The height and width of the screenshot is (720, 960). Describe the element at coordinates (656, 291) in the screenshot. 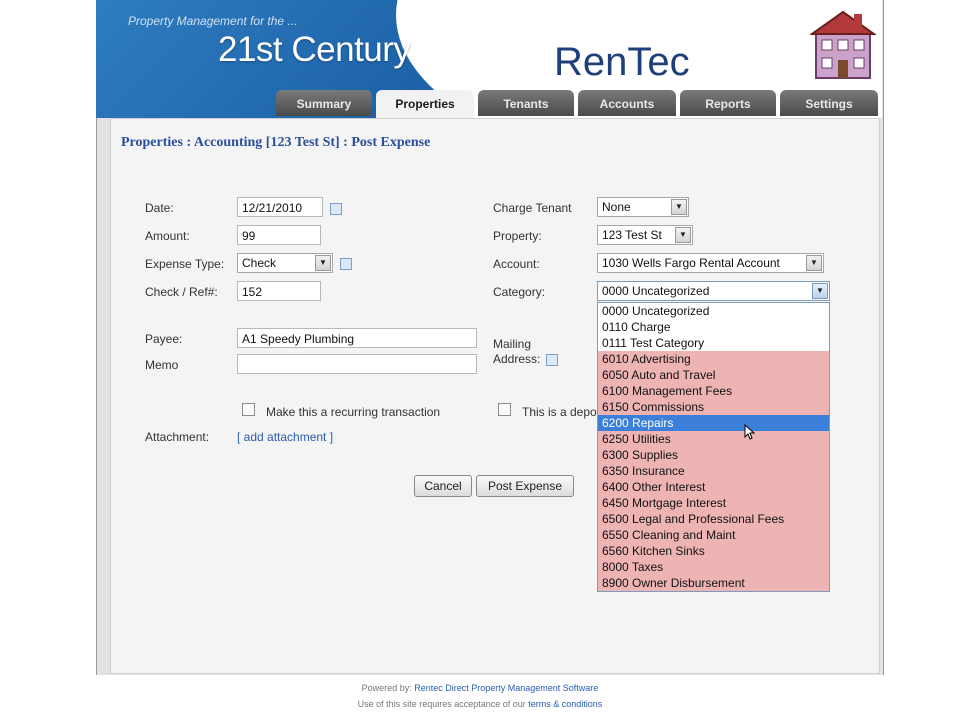

I see `category-value: 0000 Uncategorized` at that location.